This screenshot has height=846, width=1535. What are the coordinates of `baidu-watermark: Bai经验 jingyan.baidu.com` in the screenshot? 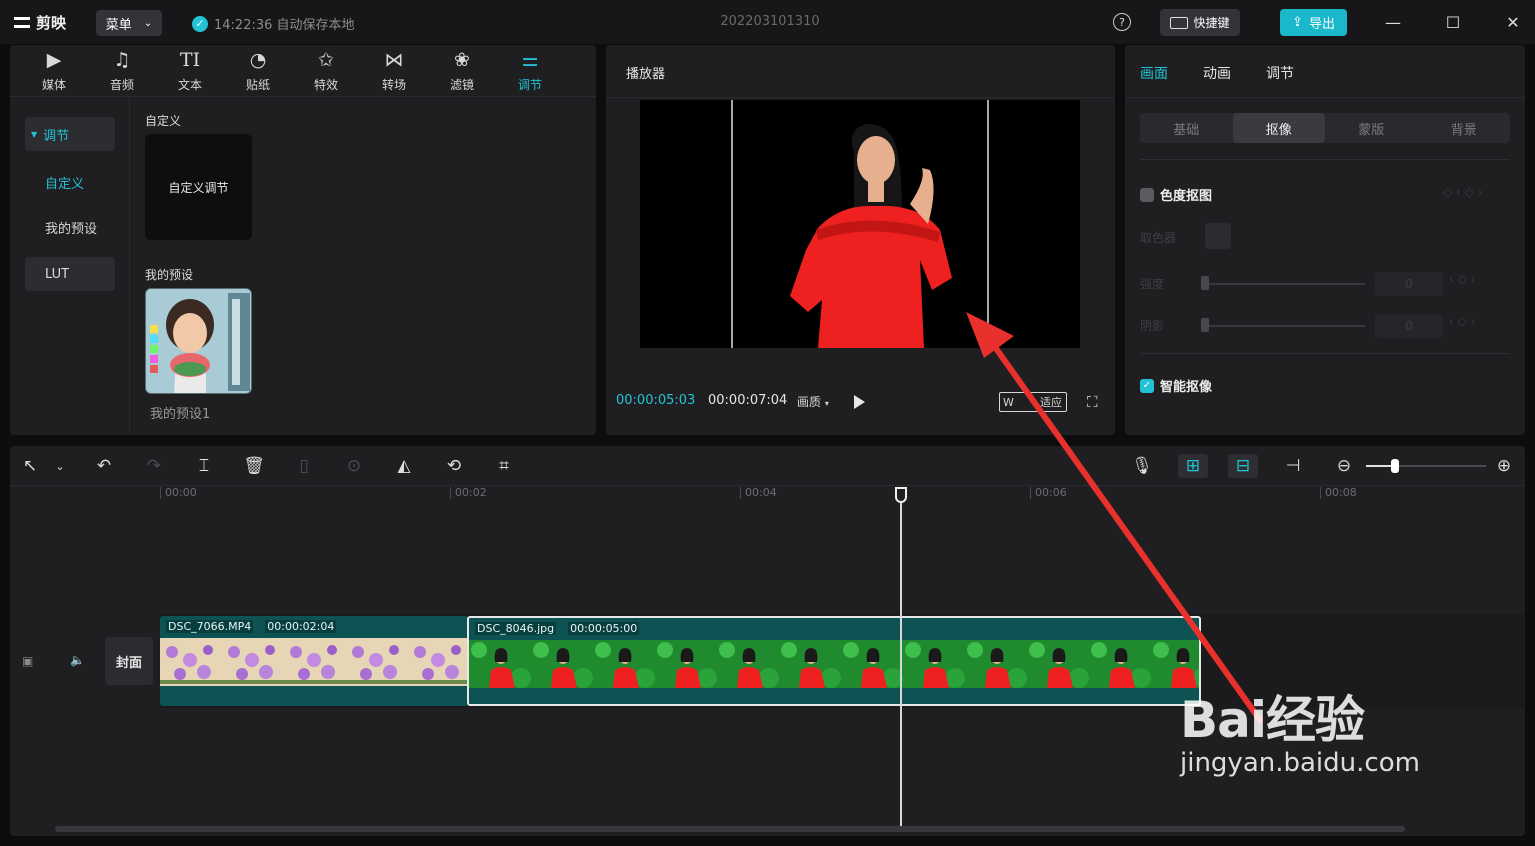 It's located at (1300, 729).